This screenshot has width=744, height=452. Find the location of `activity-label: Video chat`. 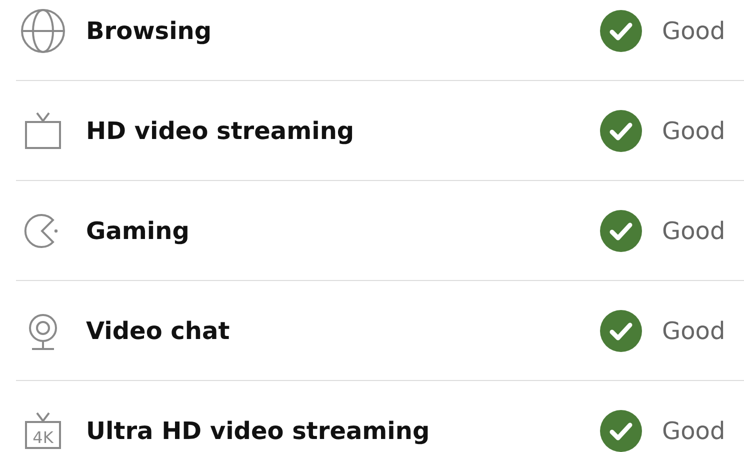

activity-label: Video chat is located at coordinates (158, 330).